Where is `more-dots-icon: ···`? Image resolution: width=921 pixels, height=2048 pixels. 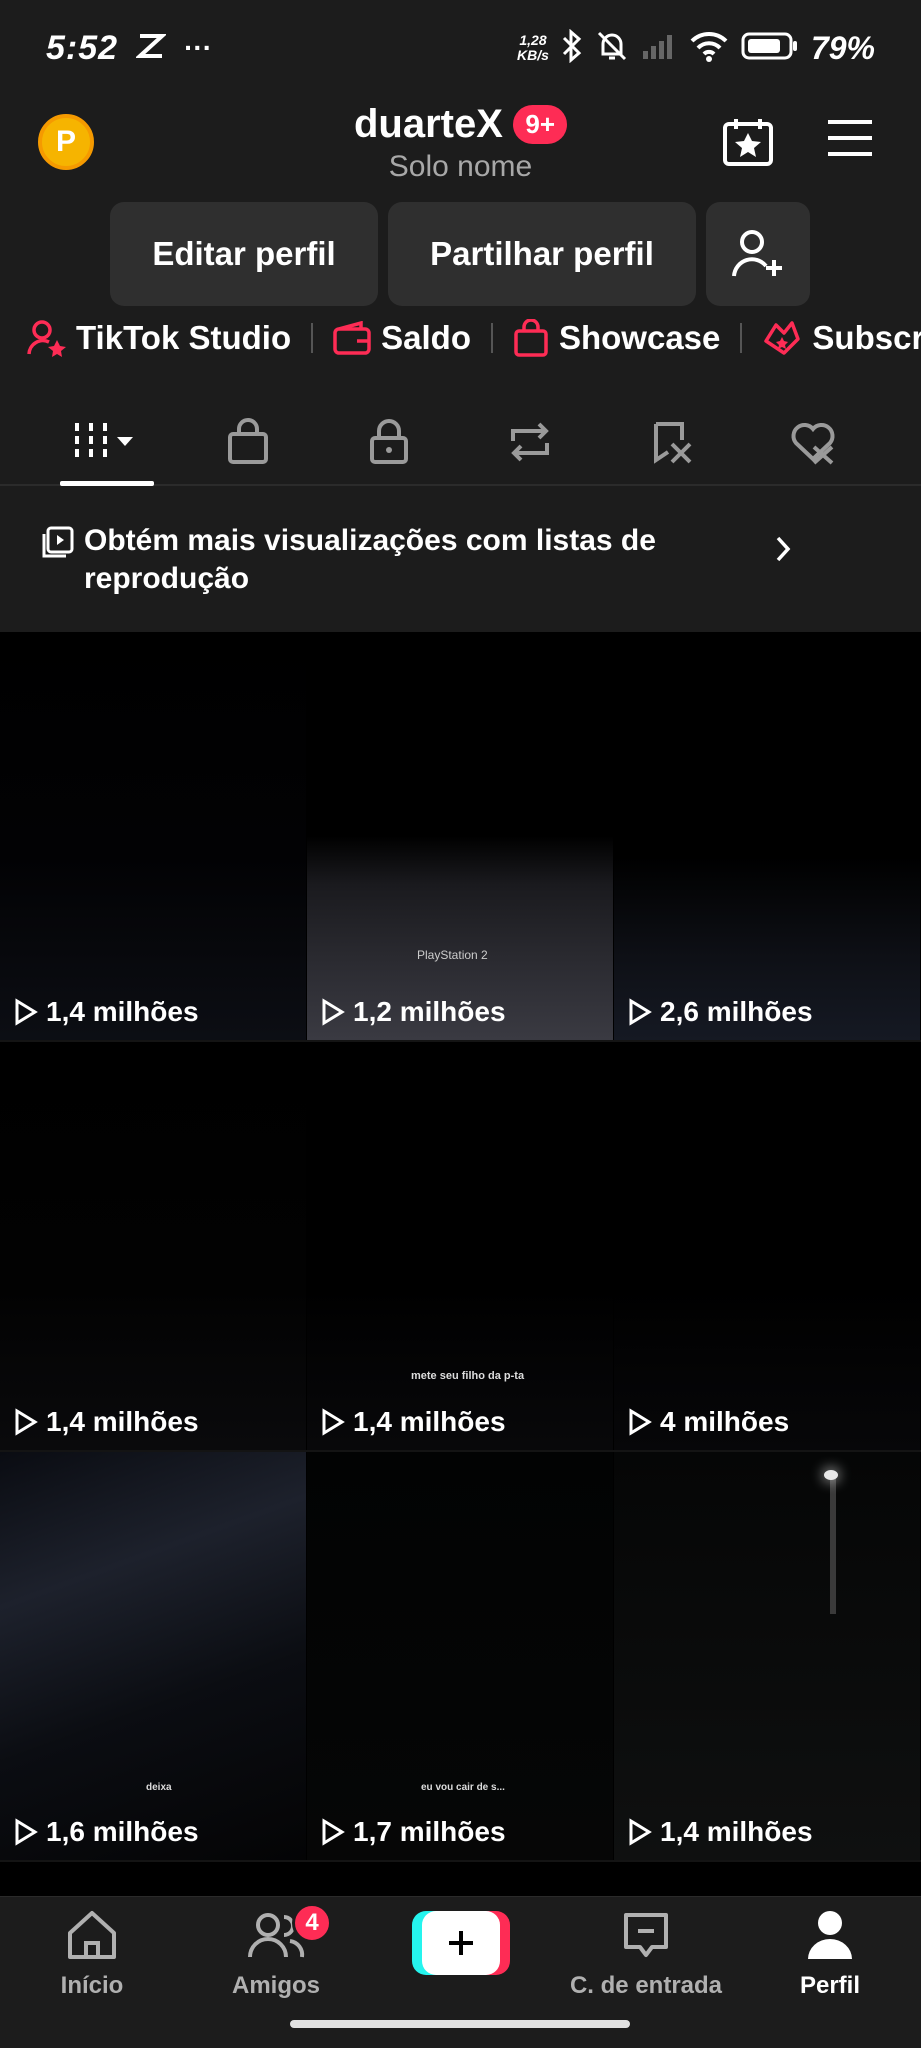
more-dots-icon: ··· is located at coordinates (198, 47).